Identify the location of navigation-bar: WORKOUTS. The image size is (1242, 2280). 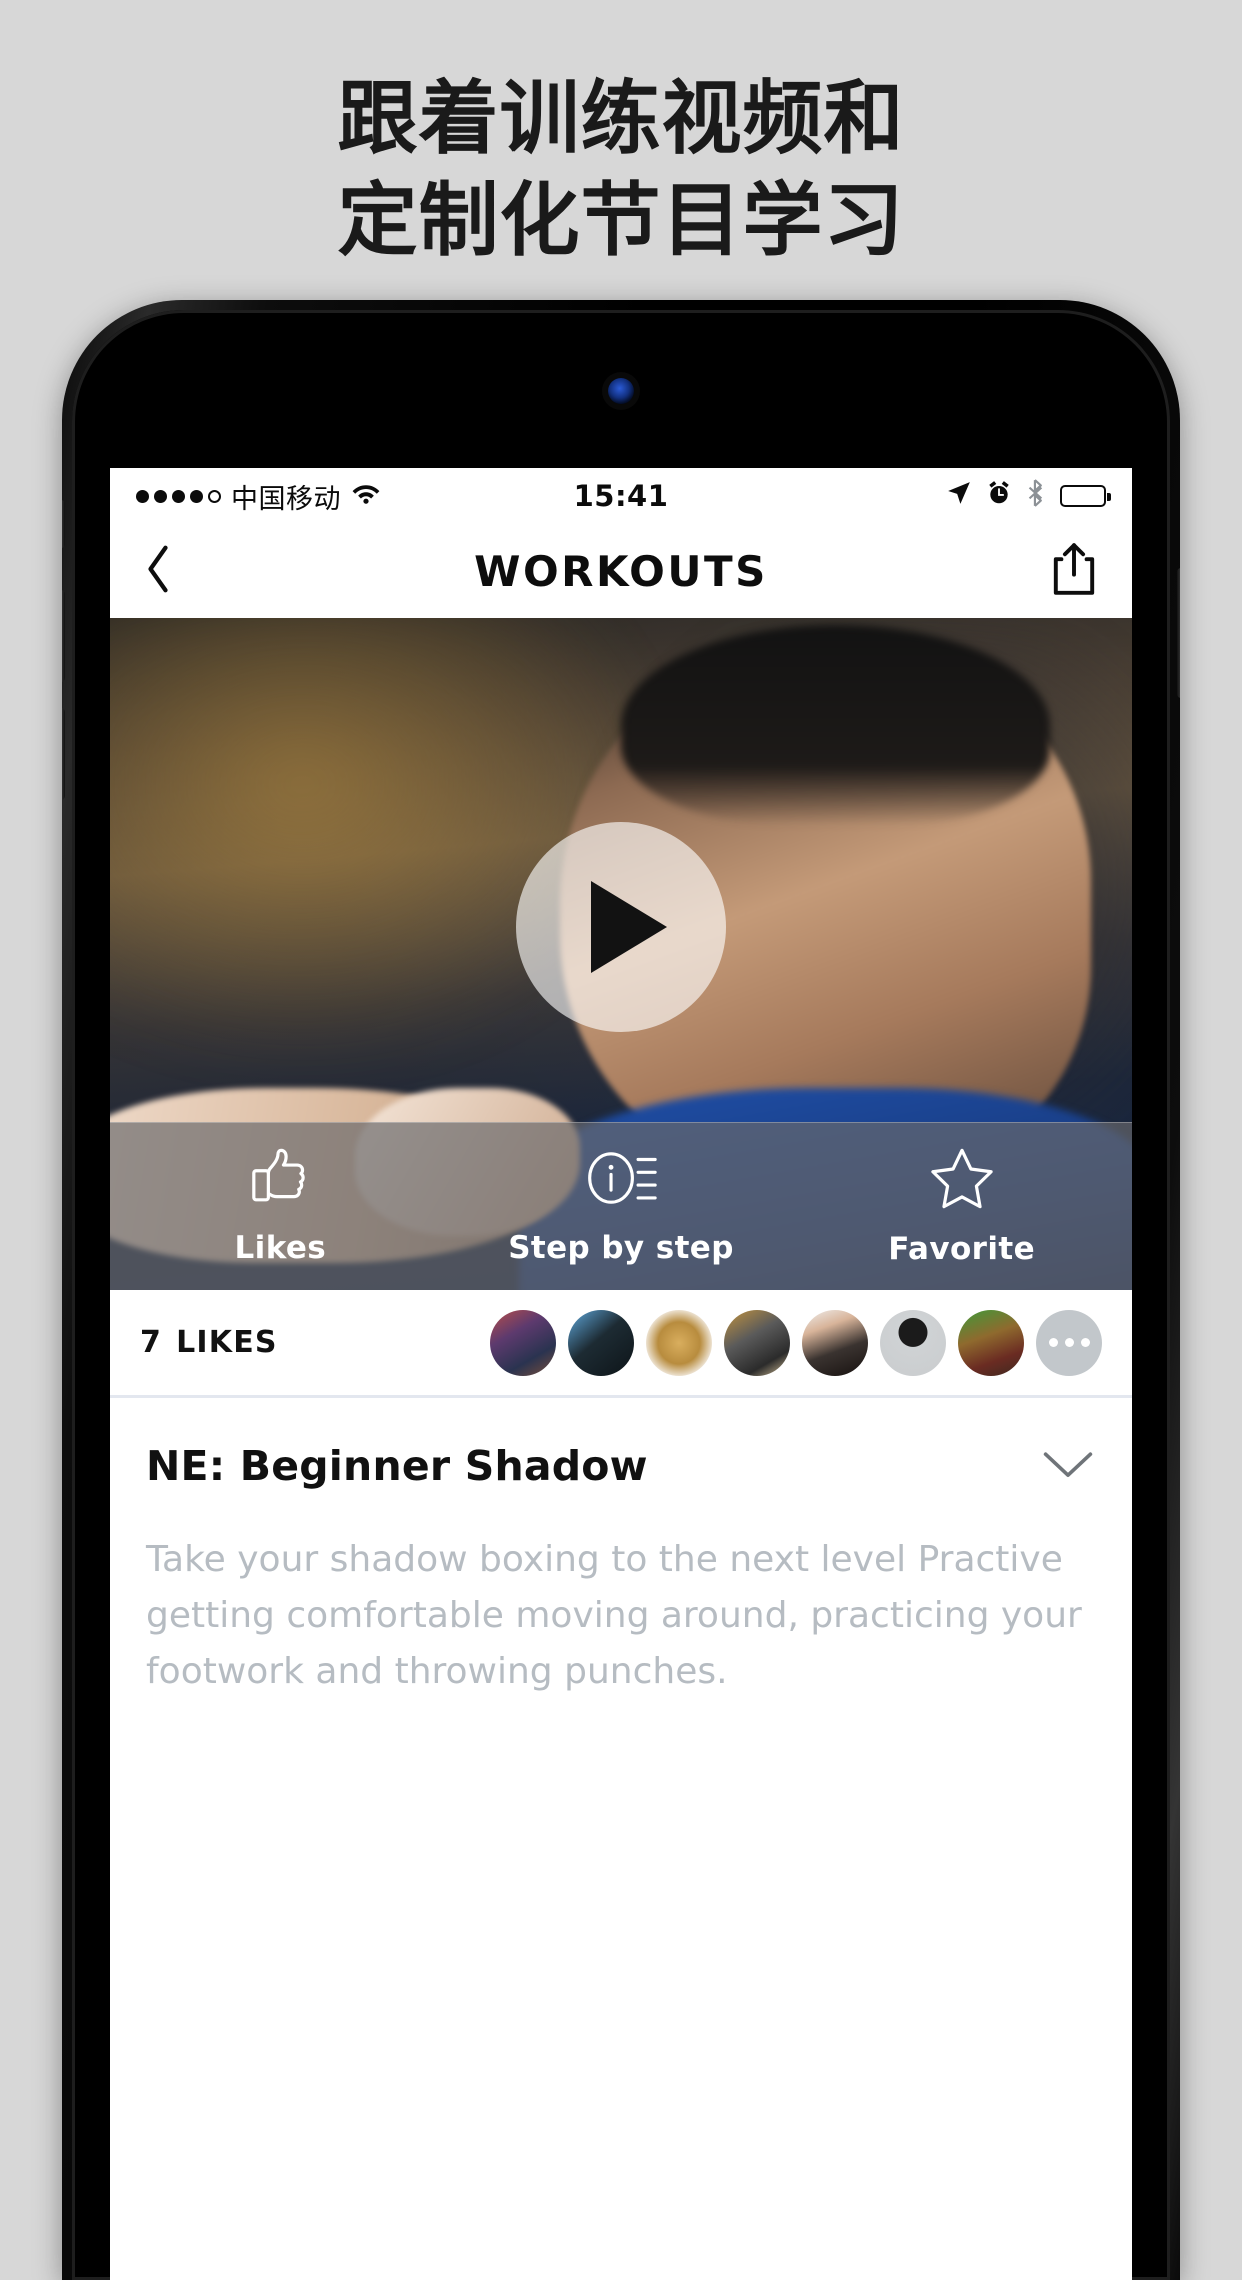
(621, 571).